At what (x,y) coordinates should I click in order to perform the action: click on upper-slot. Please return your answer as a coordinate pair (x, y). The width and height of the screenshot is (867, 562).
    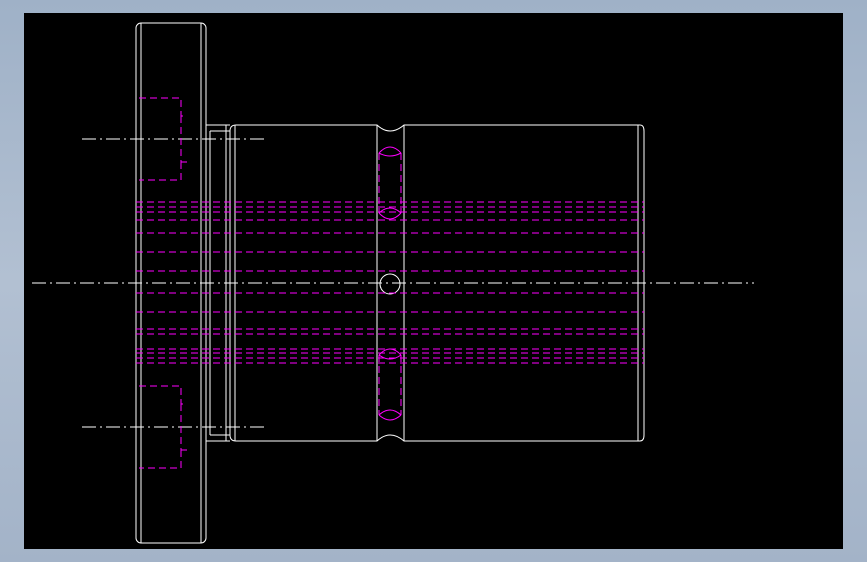
    Looking at the image, I should click on (390, 183).